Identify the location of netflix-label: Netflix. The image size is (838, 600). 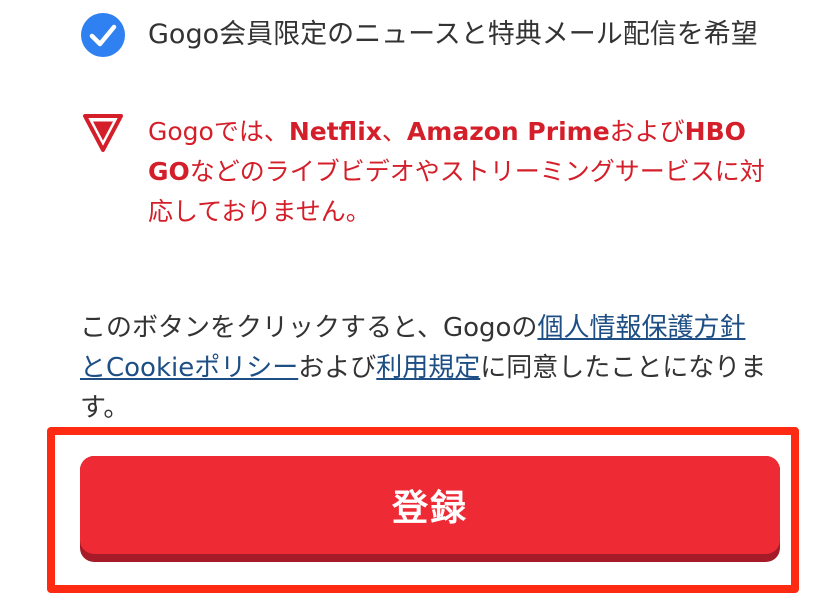
(335, 131).